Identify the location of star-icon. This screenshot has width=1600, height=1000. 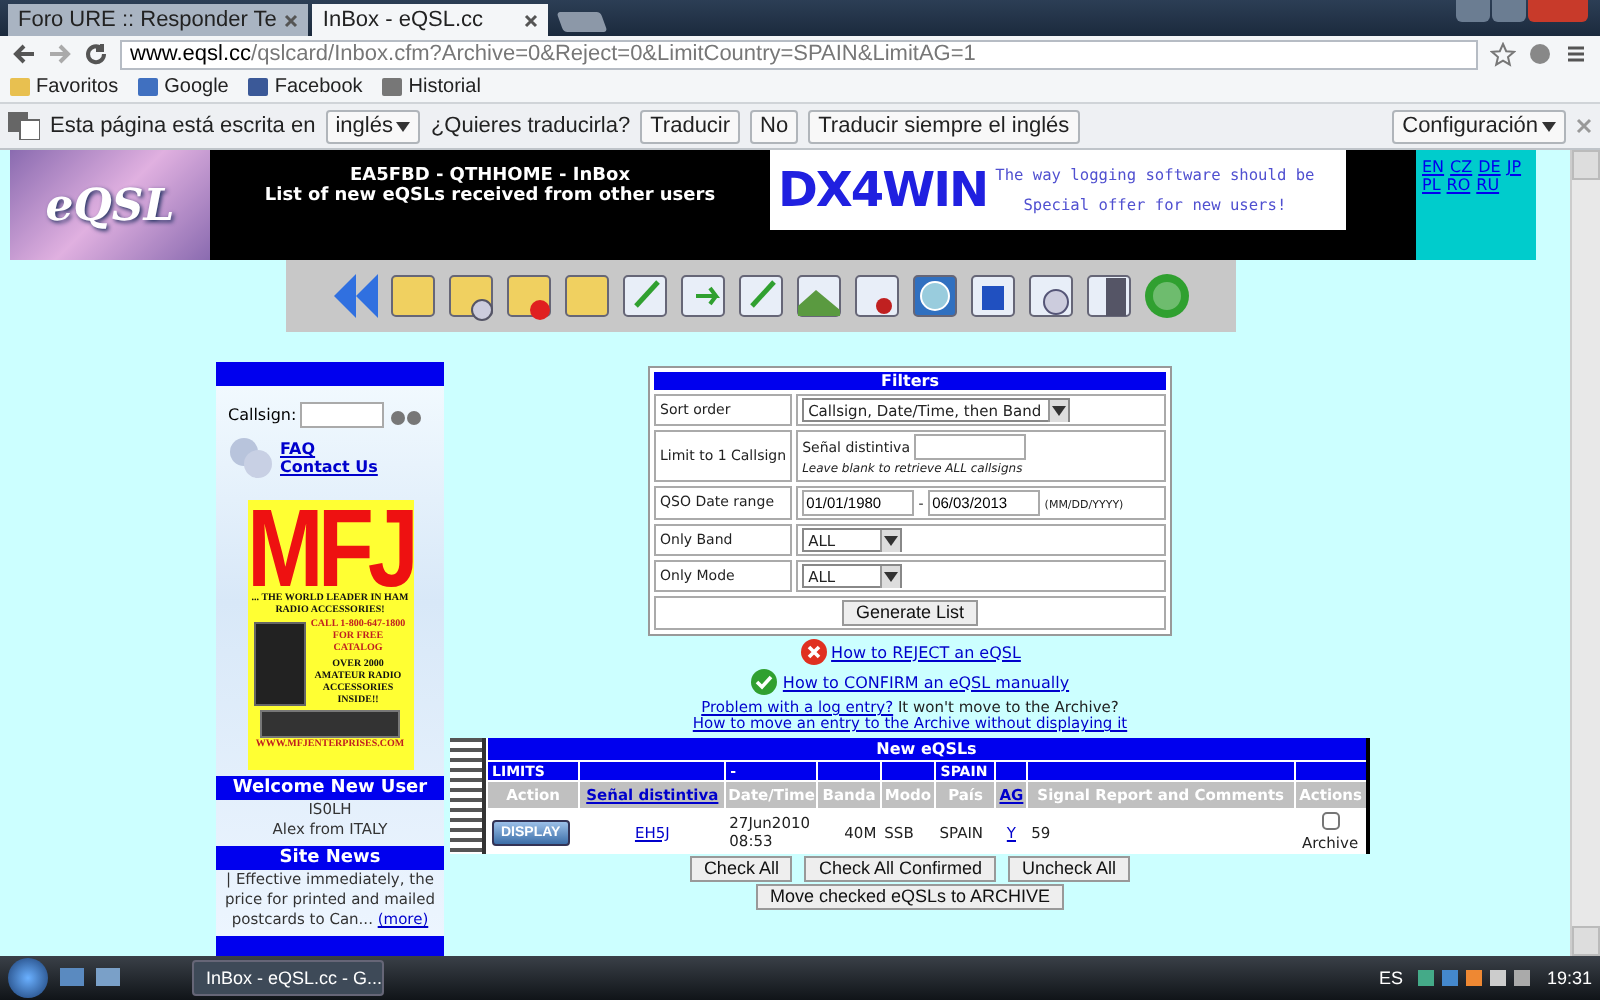
(1503, 54).